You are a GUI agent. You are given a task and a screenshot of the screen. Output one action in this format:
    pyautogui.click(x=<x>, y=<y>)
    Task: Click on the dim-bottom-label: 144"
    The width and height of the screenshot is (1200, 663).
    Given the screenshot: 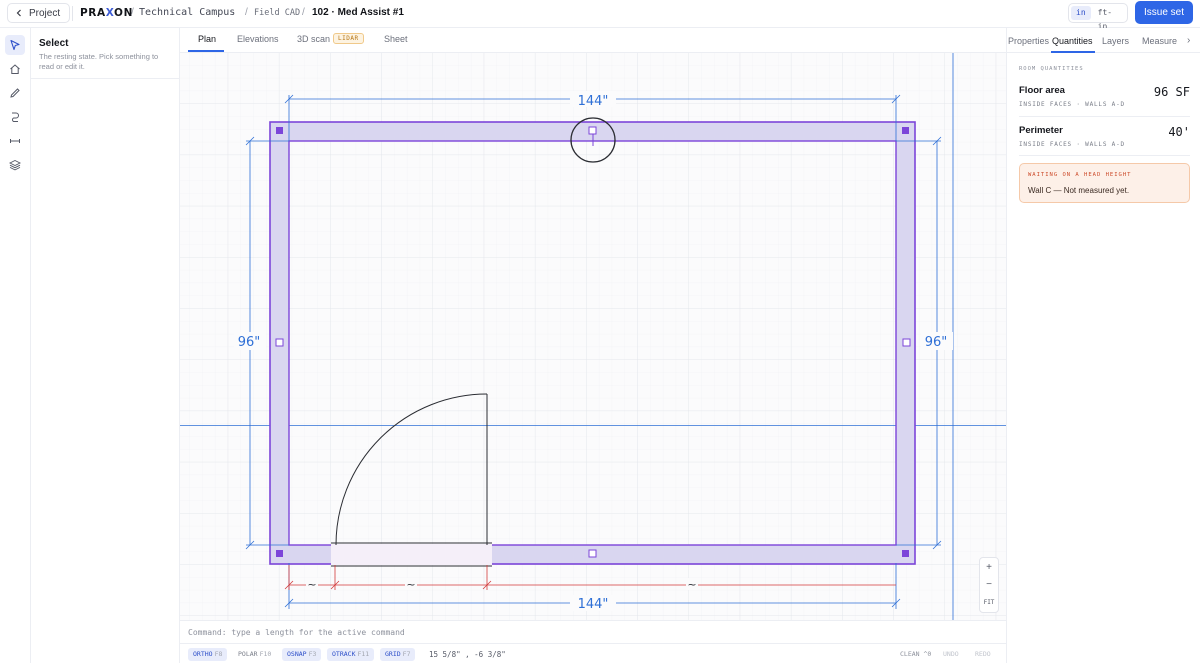 What is the action you would take?
    pyautogui.click(x=593, y=604)
    